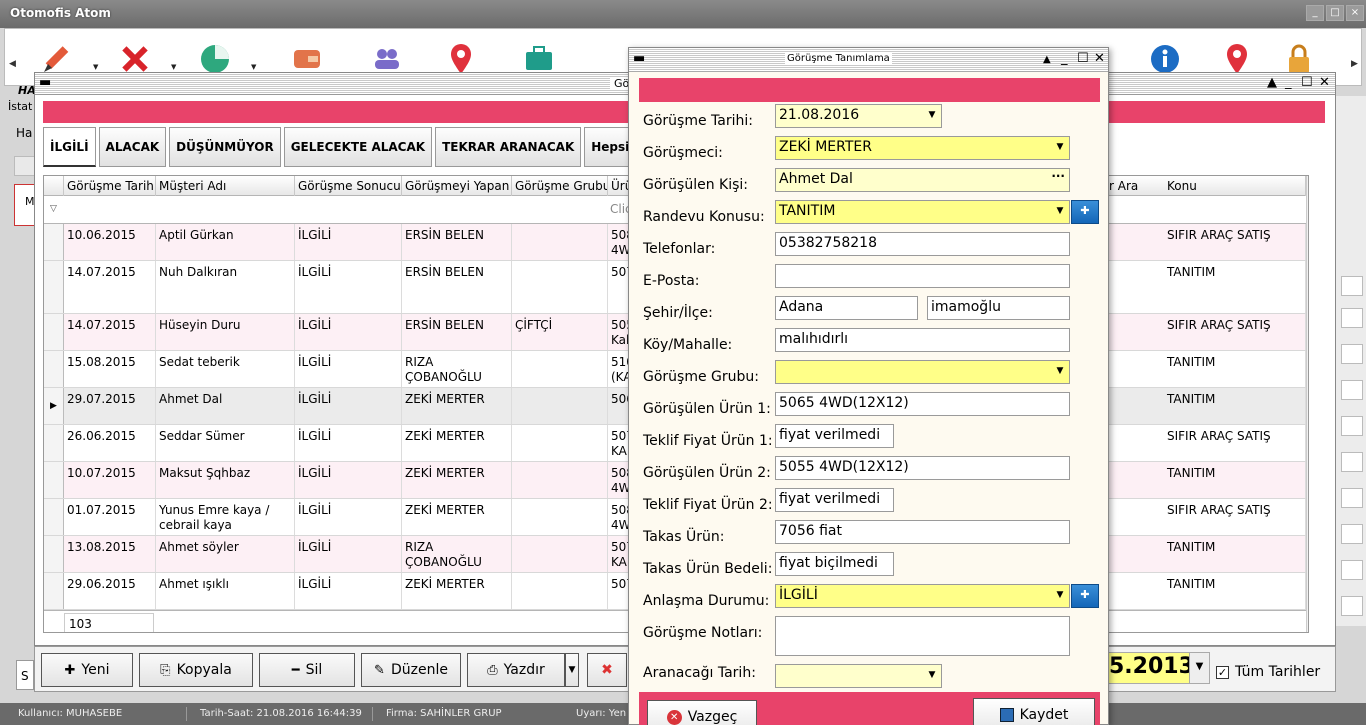 The width and height of the screenshot is (1366, 725). What do you see at coordinates (95, 670) in the screenshot?
I see `new-button-label: Yeni` at bounding box center [95, 670].